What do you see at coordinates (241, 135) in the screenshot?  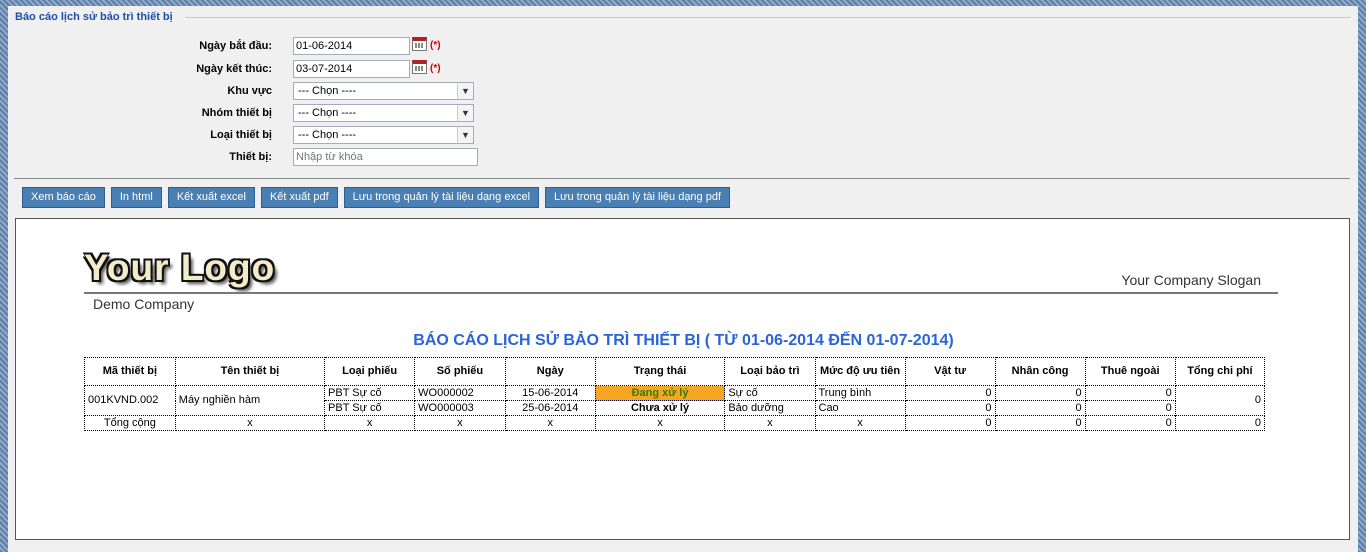 I see `device-type-label: Loại thiết bị` at bounding box center [241, 135].